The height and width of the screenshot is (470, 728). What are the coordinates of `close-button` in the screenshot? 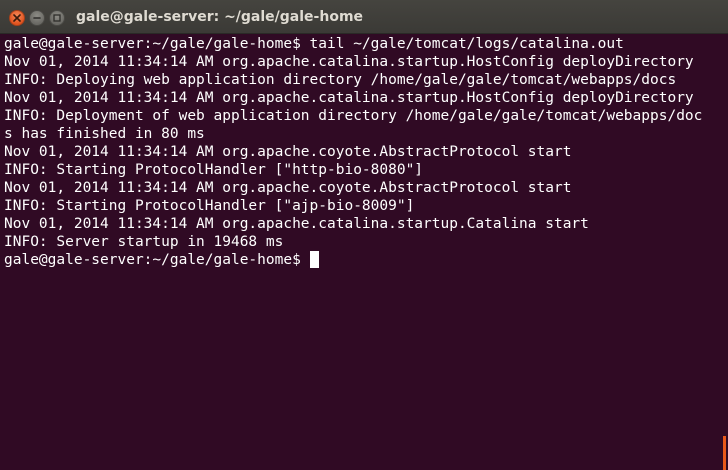 It's located at (17, 18).